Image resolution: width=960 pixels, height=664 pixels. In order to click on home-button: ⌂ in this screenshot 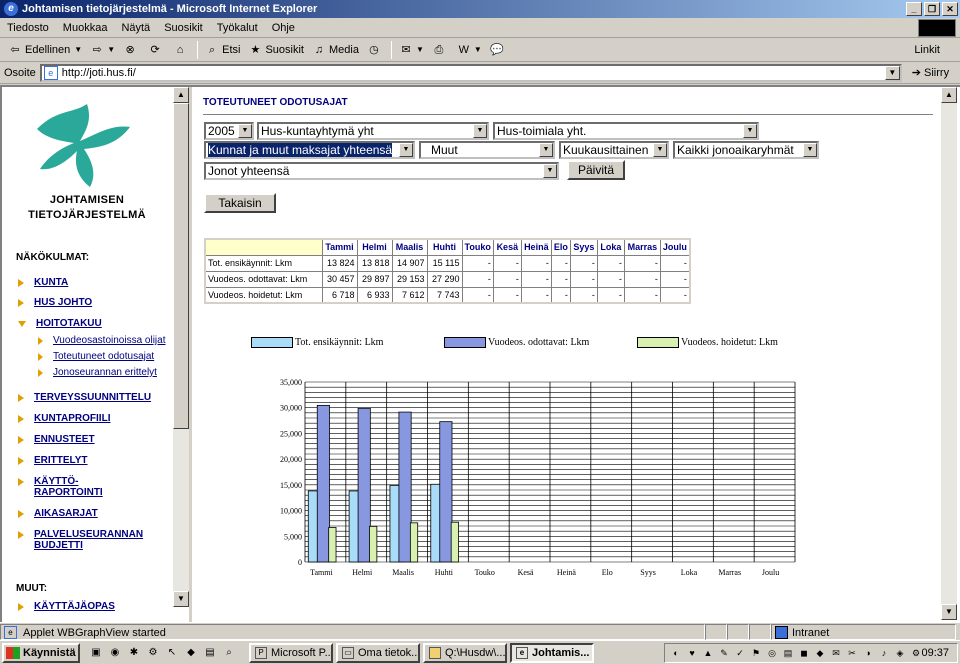, I will do `click(181, 50)`.